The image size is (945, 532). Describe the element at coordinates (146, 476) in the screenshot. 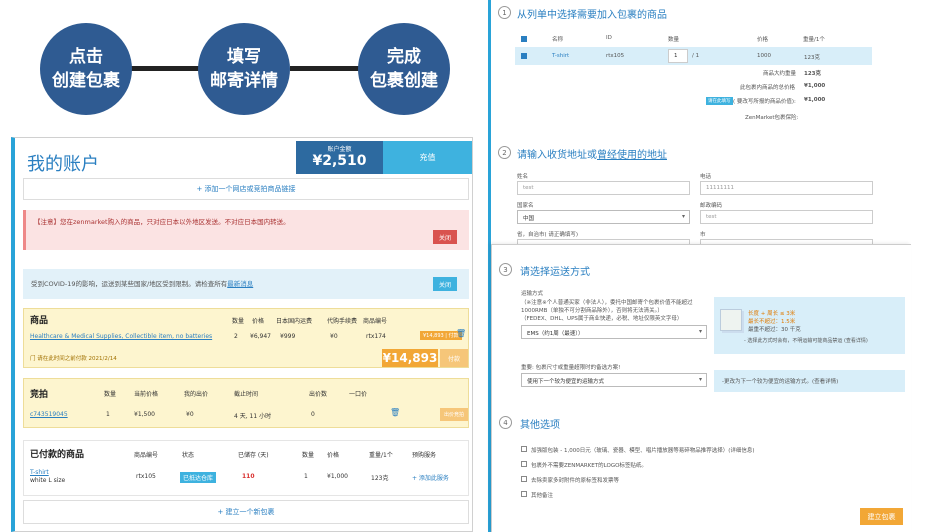

I see `paid-code: rtx105` at that location.